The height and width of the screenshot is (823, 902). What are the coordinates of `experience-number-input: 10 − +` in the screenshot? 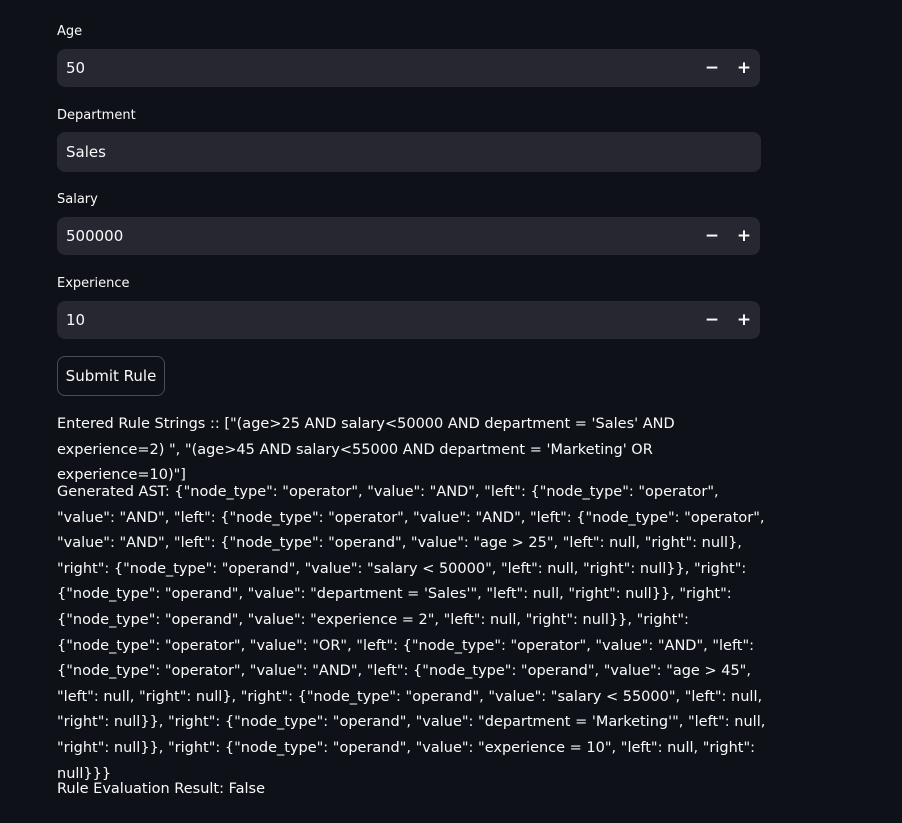 It's located at (408, 320).